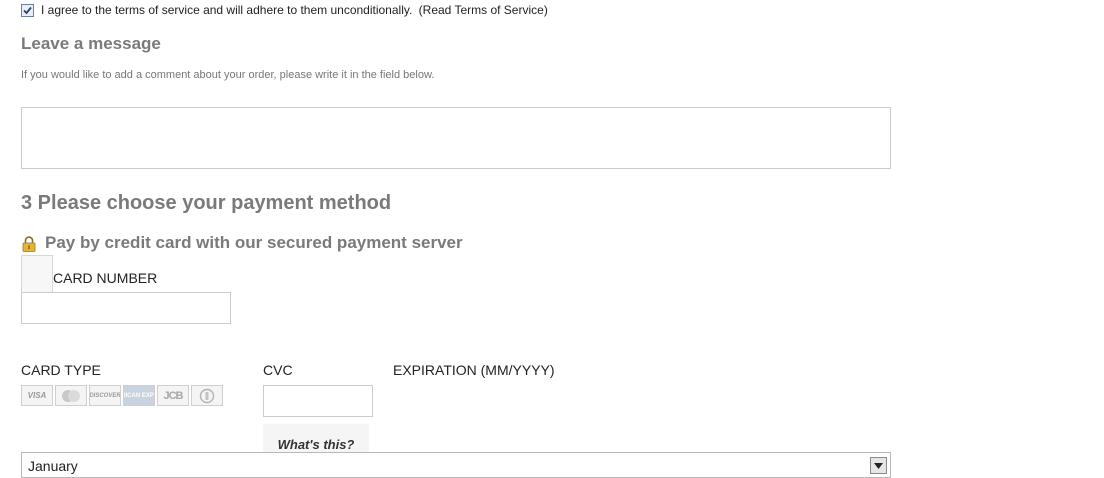 The height and width of the screenshot is (478, 1104). Describe the element at coordinates (91, 43) in the screenshot. I see `leave-message-title: Leave a message` at that location.